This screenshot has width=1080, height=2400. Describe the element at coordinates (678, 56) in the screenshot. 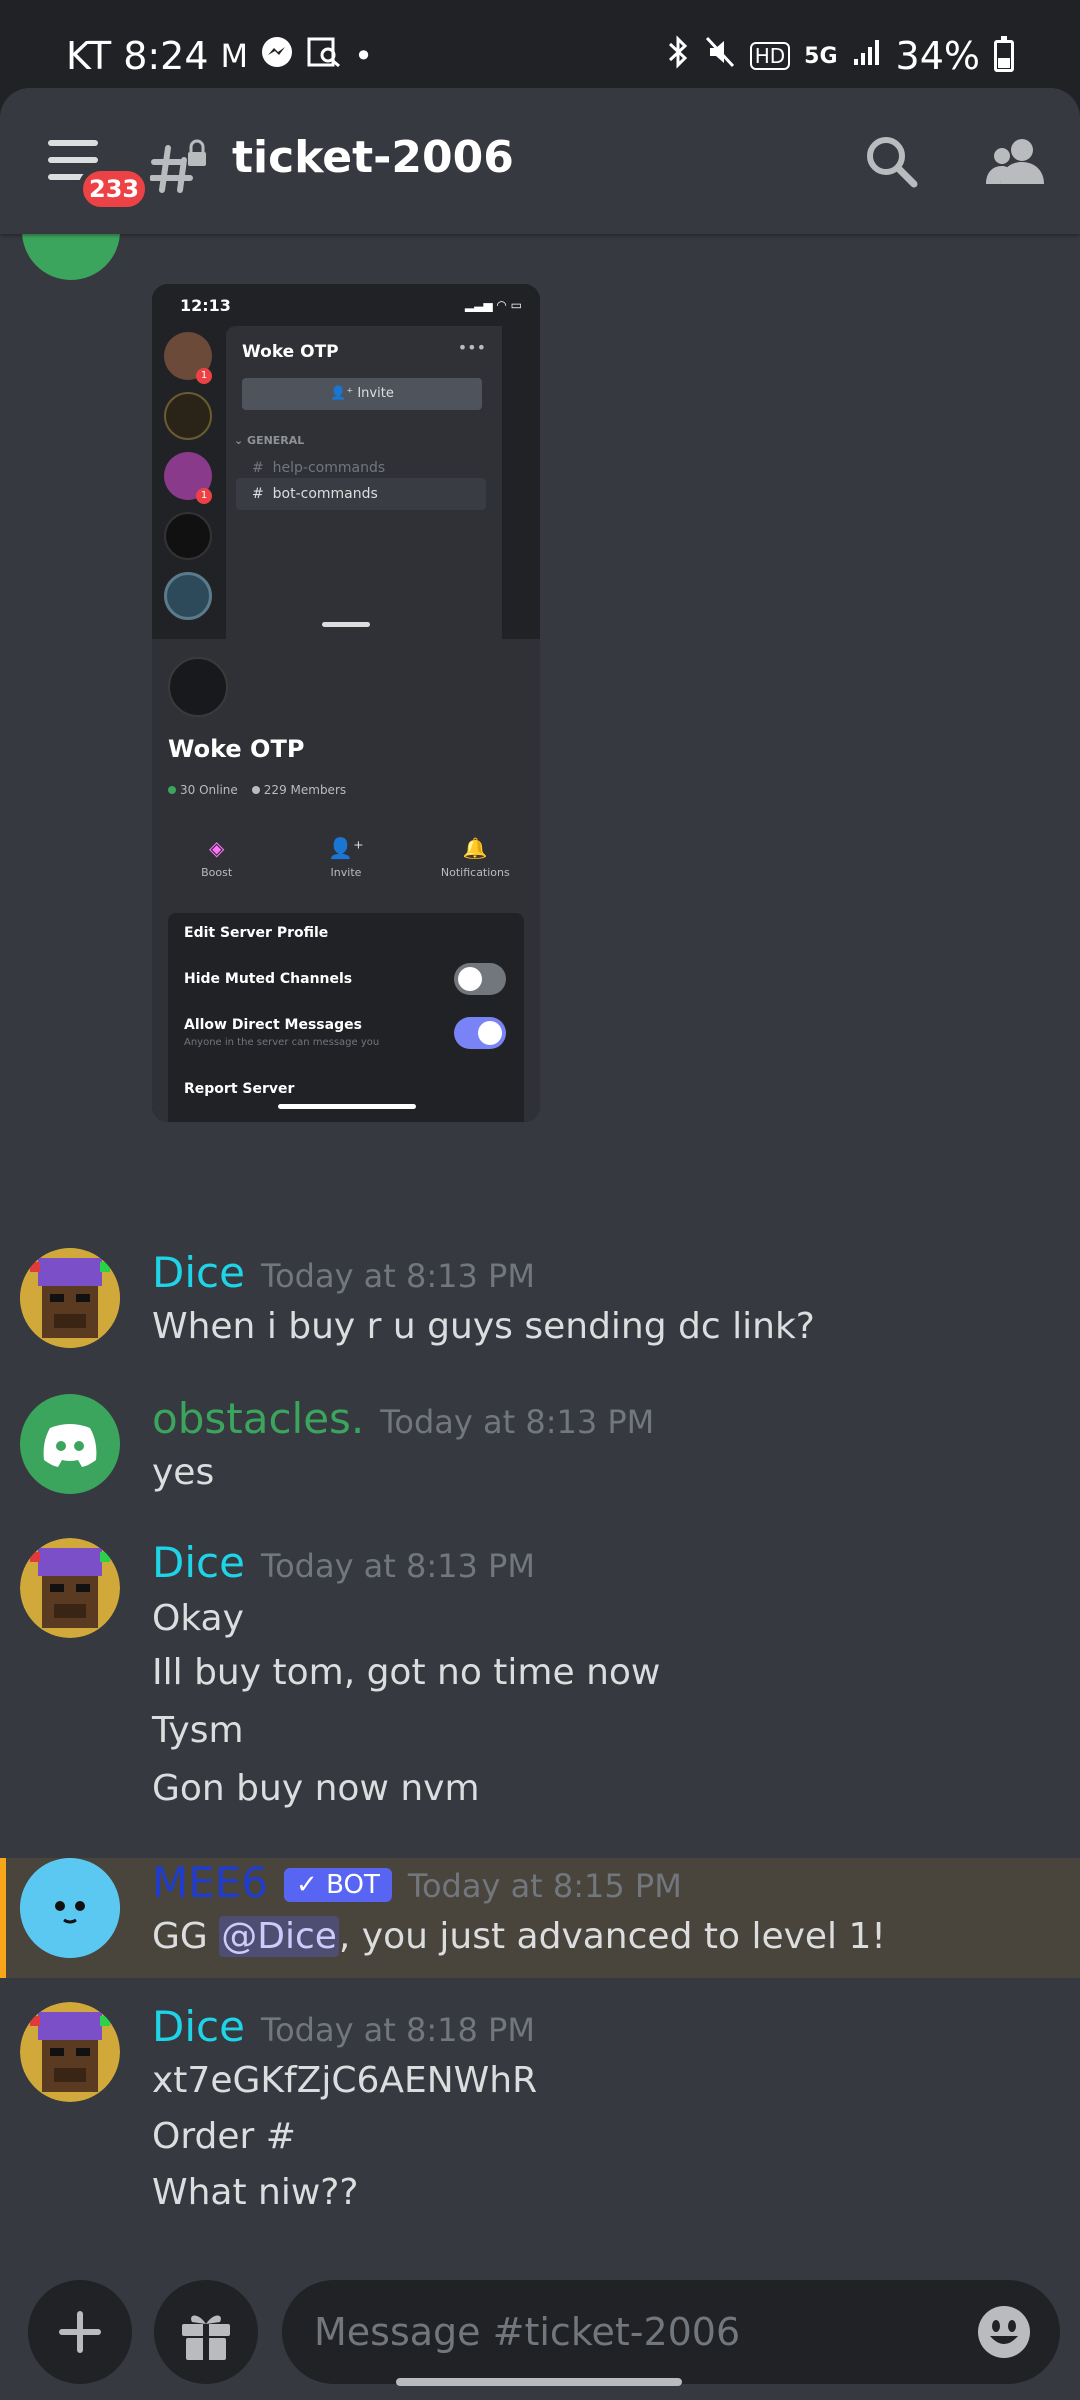

I see `bluetooth-icon` at that location.